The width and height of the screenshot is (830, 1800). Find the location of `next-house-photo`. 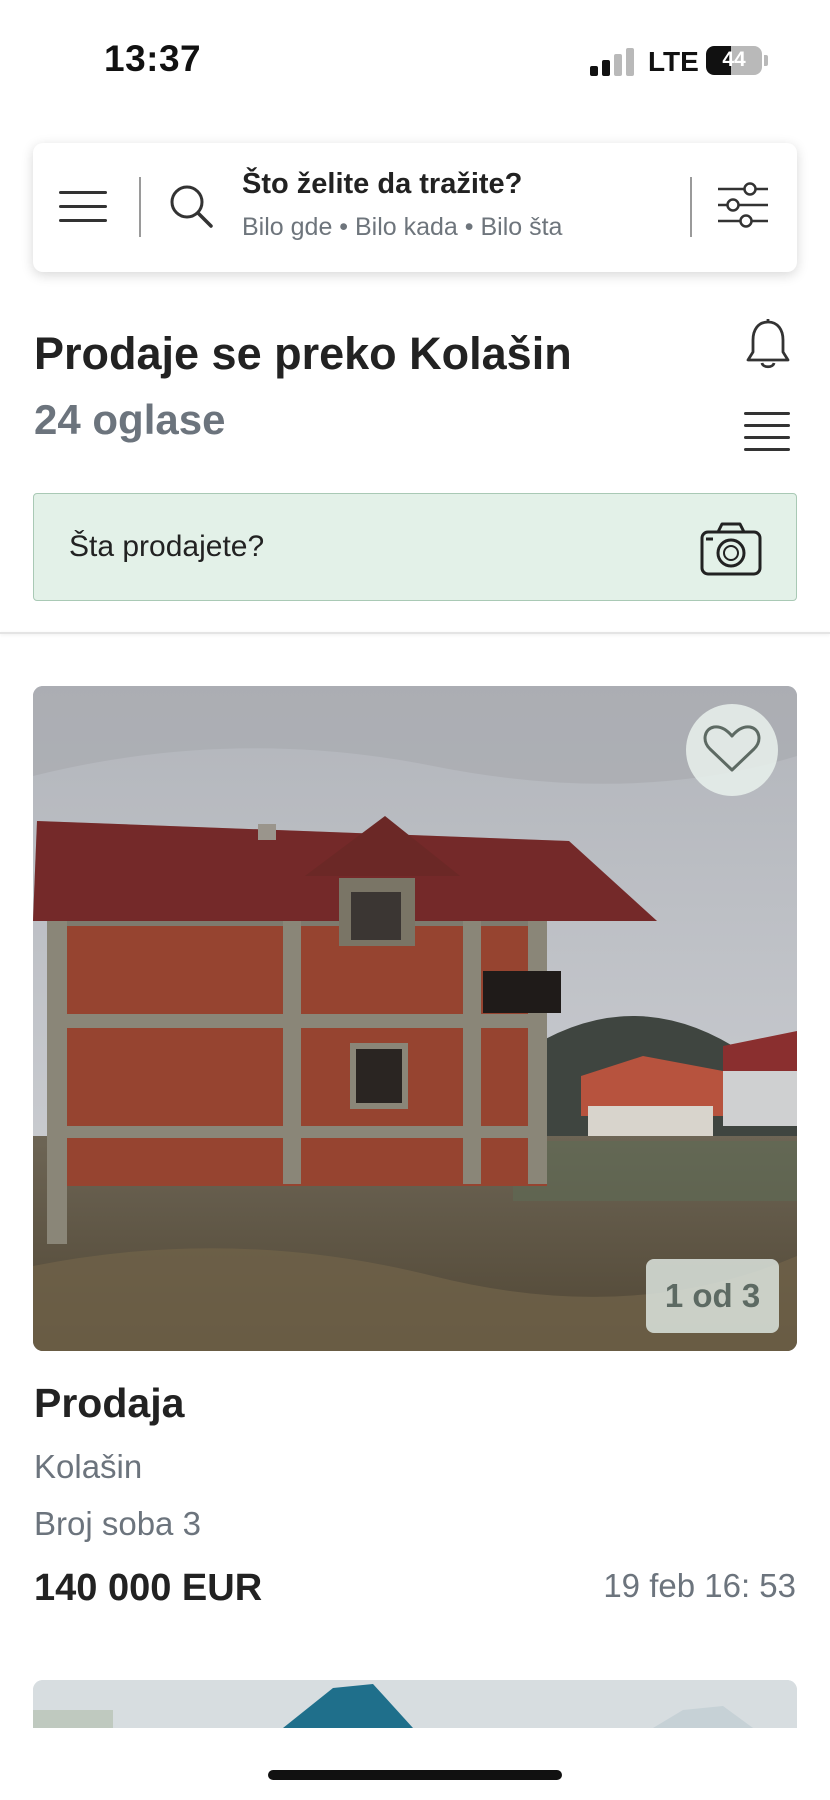

next-house-photo is located at coordinates (415, 1704).